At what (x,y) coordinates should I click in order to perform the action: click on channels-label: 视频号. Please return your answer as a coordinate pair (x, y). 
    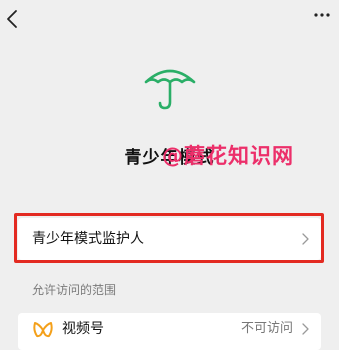
    Looking at the image, I should click on (83, 329).